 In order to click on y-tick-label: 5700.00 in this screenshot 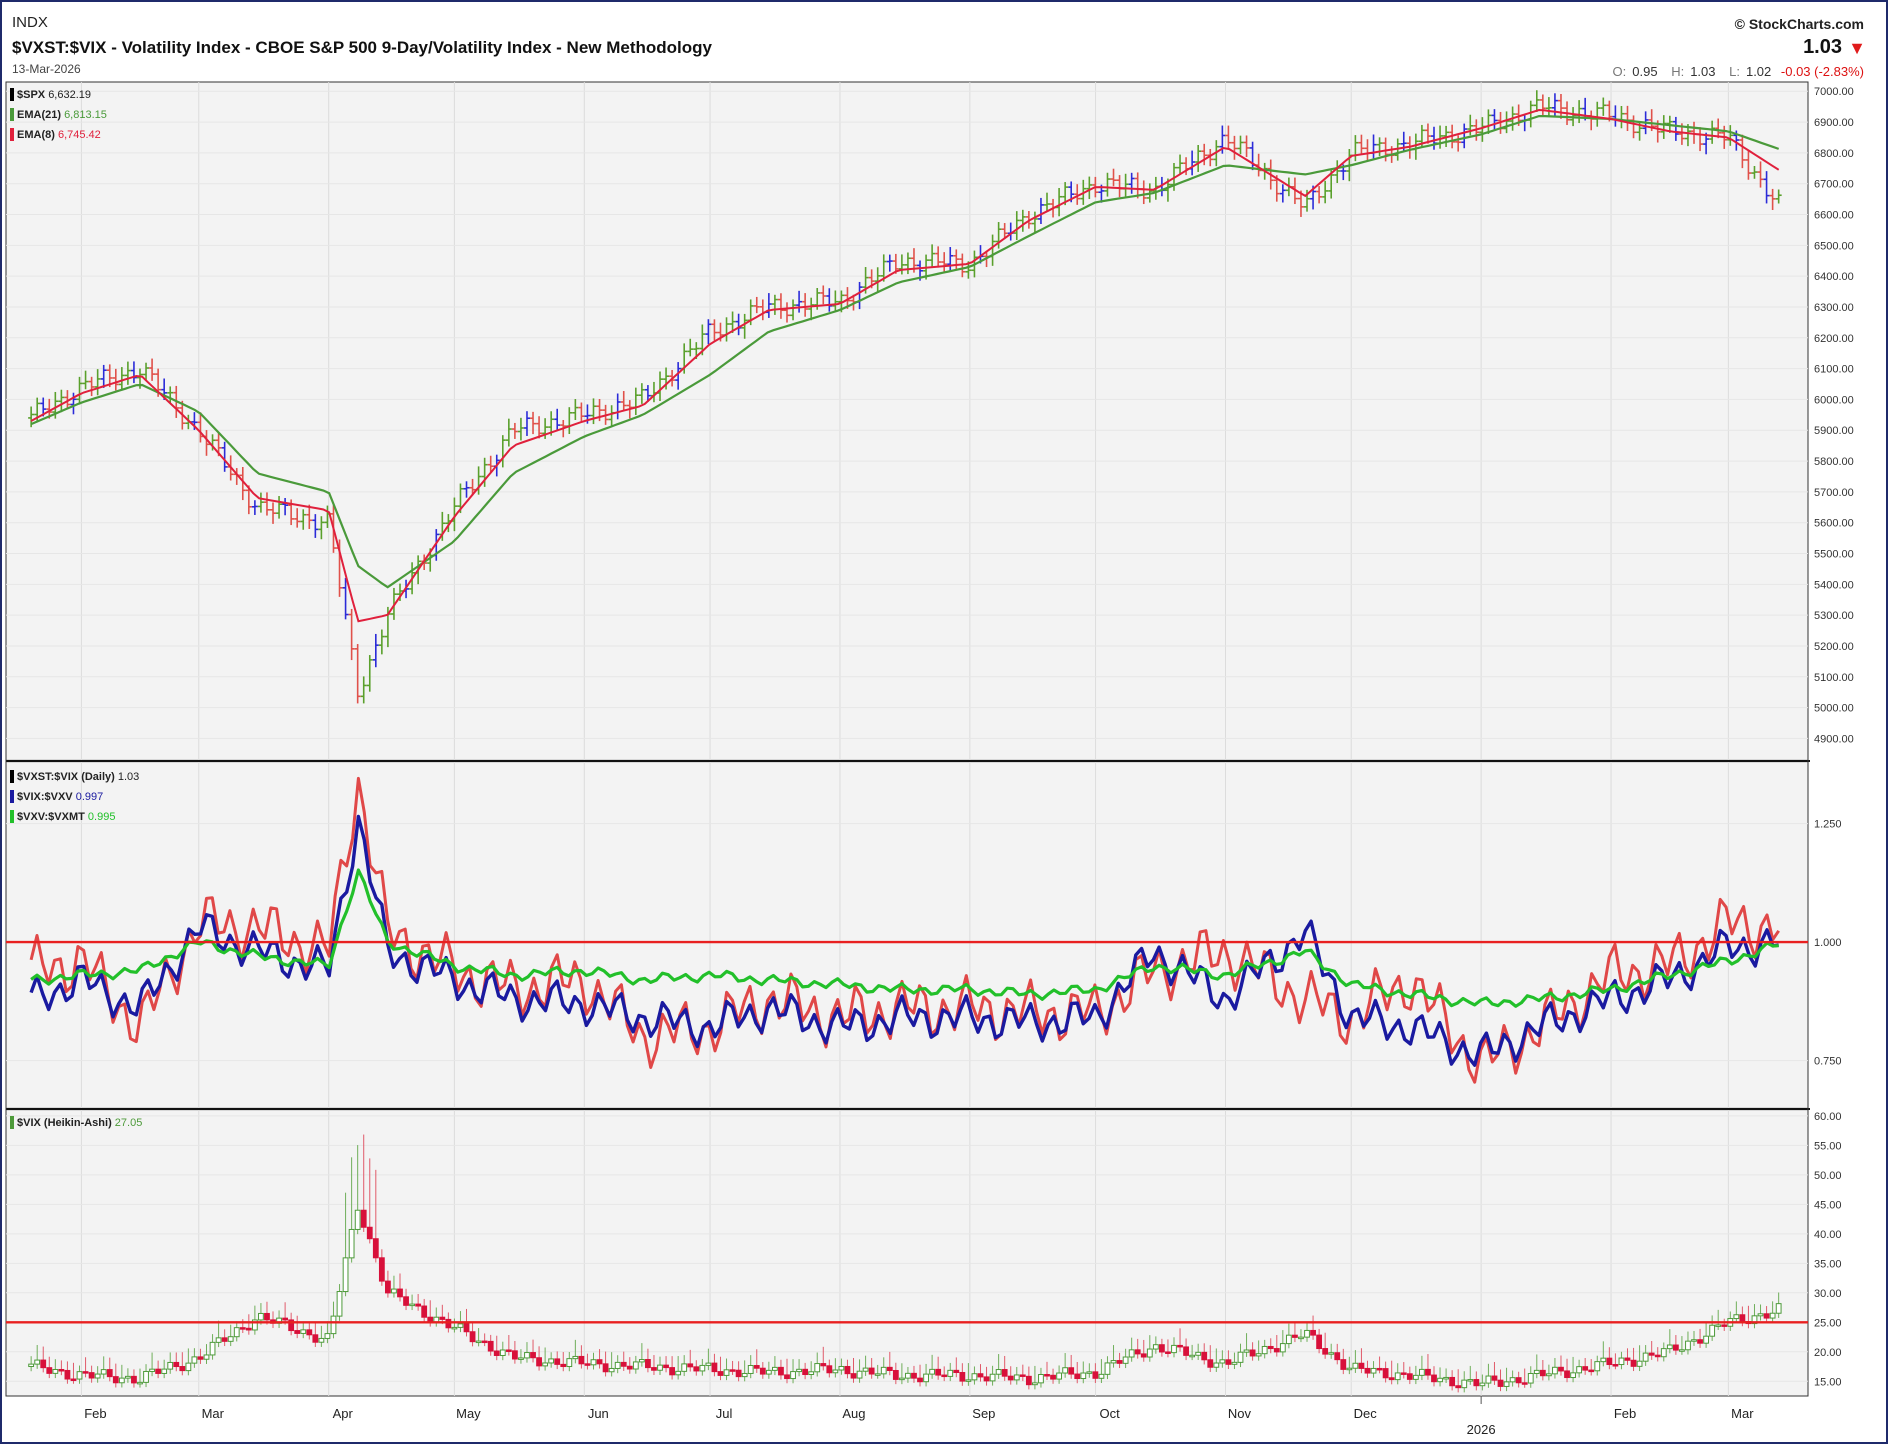, I will do `click(1834, 493)`.